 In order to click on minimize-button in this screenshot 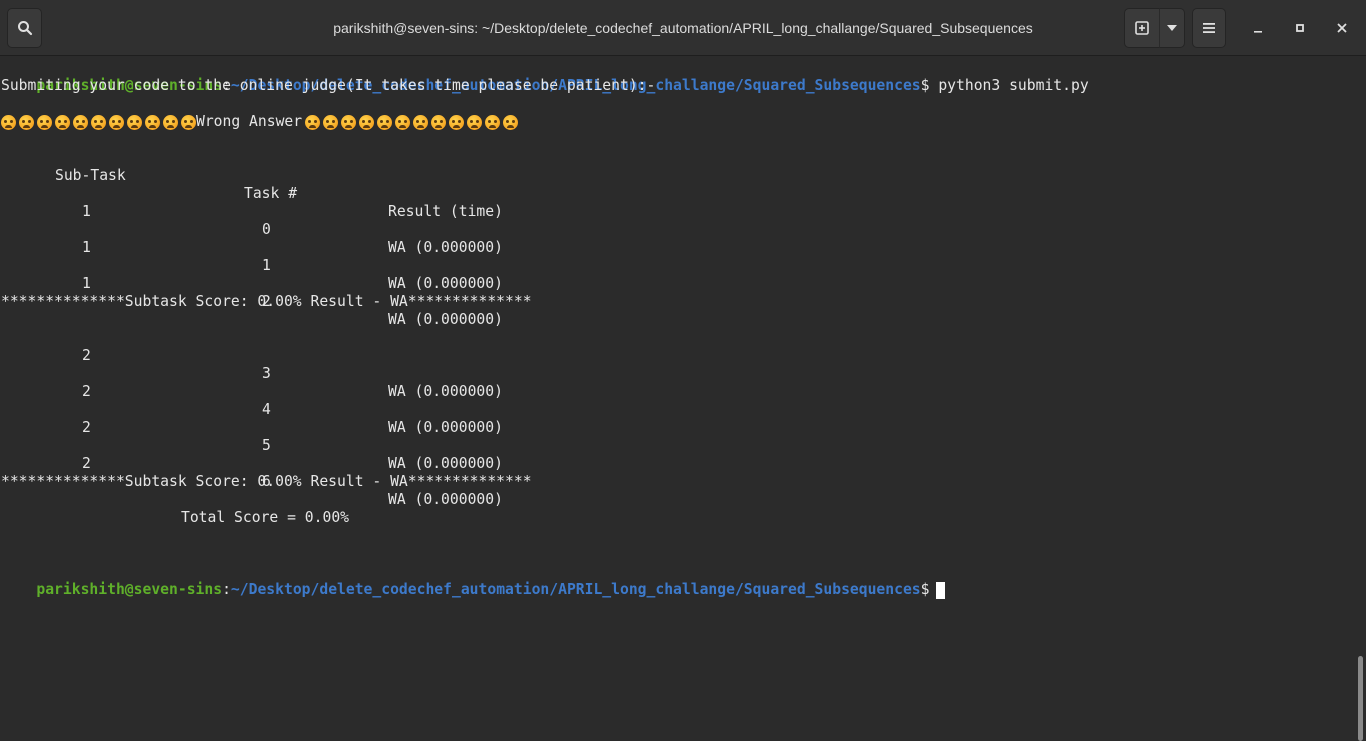, I will do `click(1258, 28)`.